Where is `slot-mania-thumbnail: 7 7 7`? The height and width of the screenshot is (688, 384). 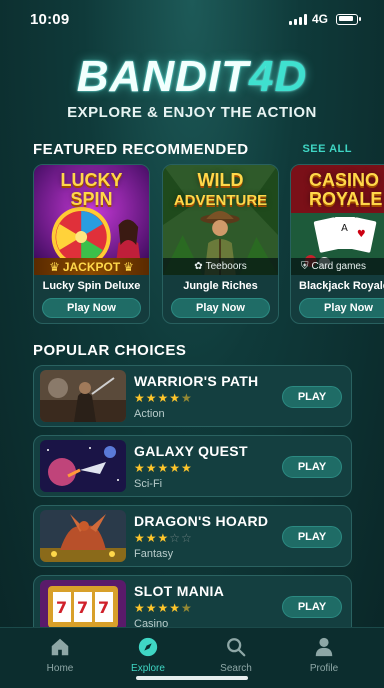 slot-mania-thumbnail: 7 7 7 is located at coordinates (83, 606).